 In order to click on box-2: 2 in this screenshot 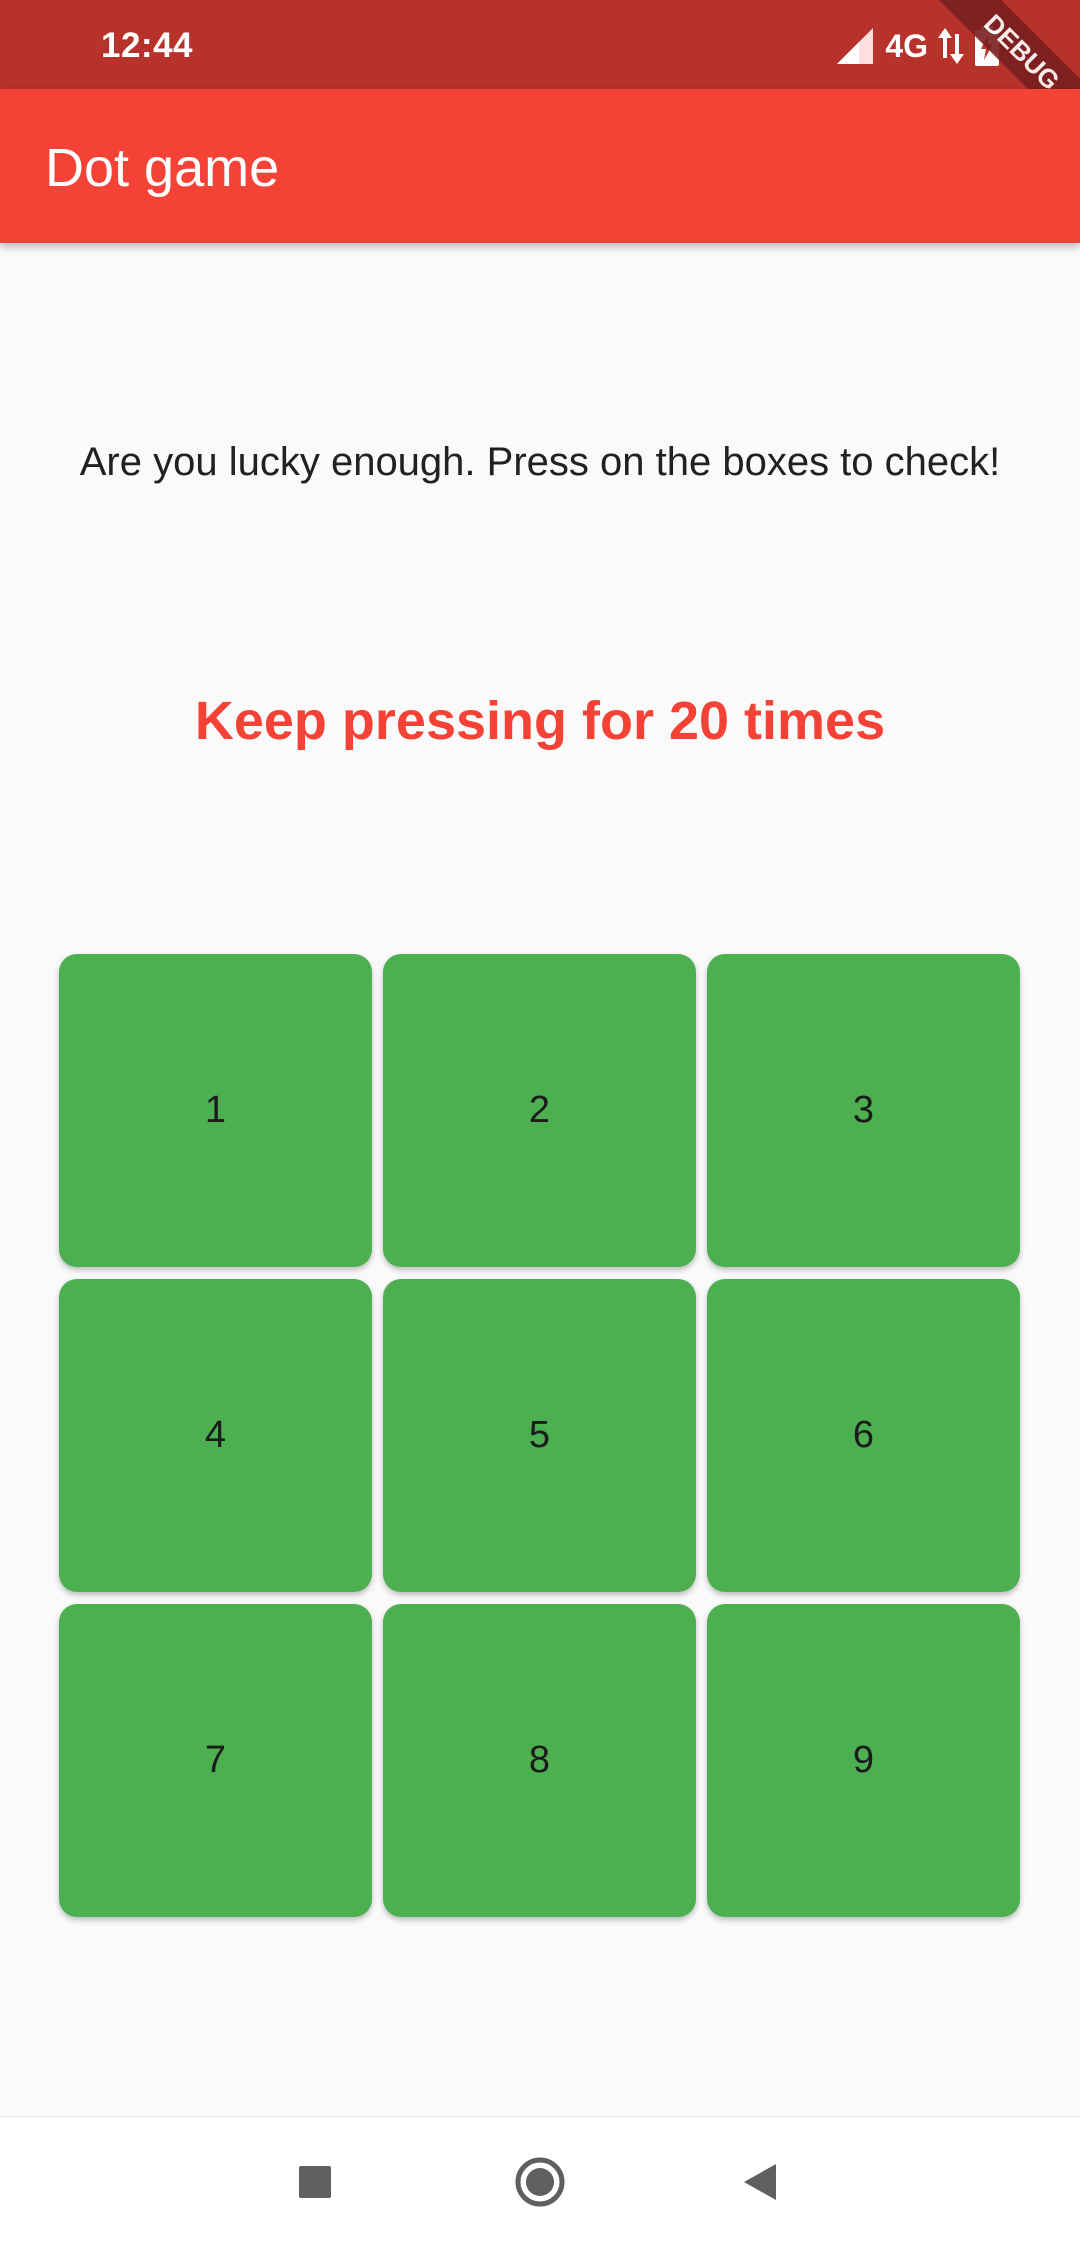, I will do `click(539, 1110)`.